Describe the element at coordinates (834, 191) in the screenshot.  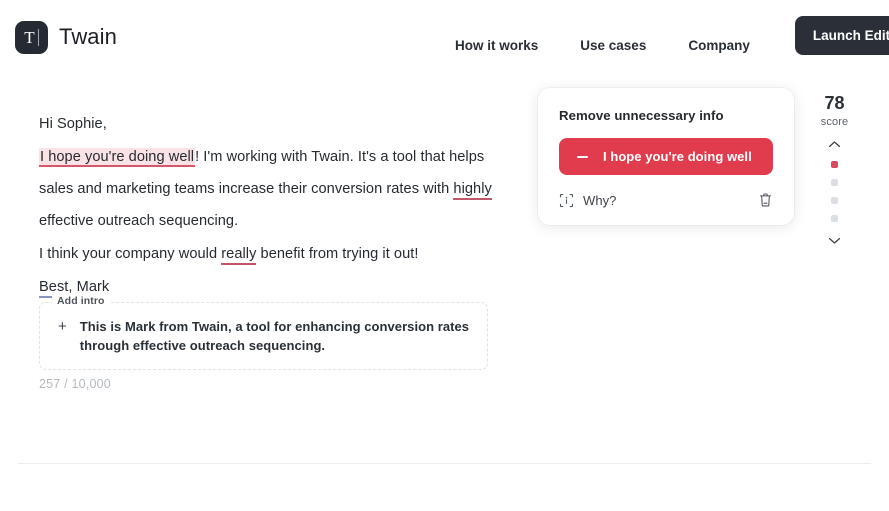
I see `suggestion-indicators` at that location.